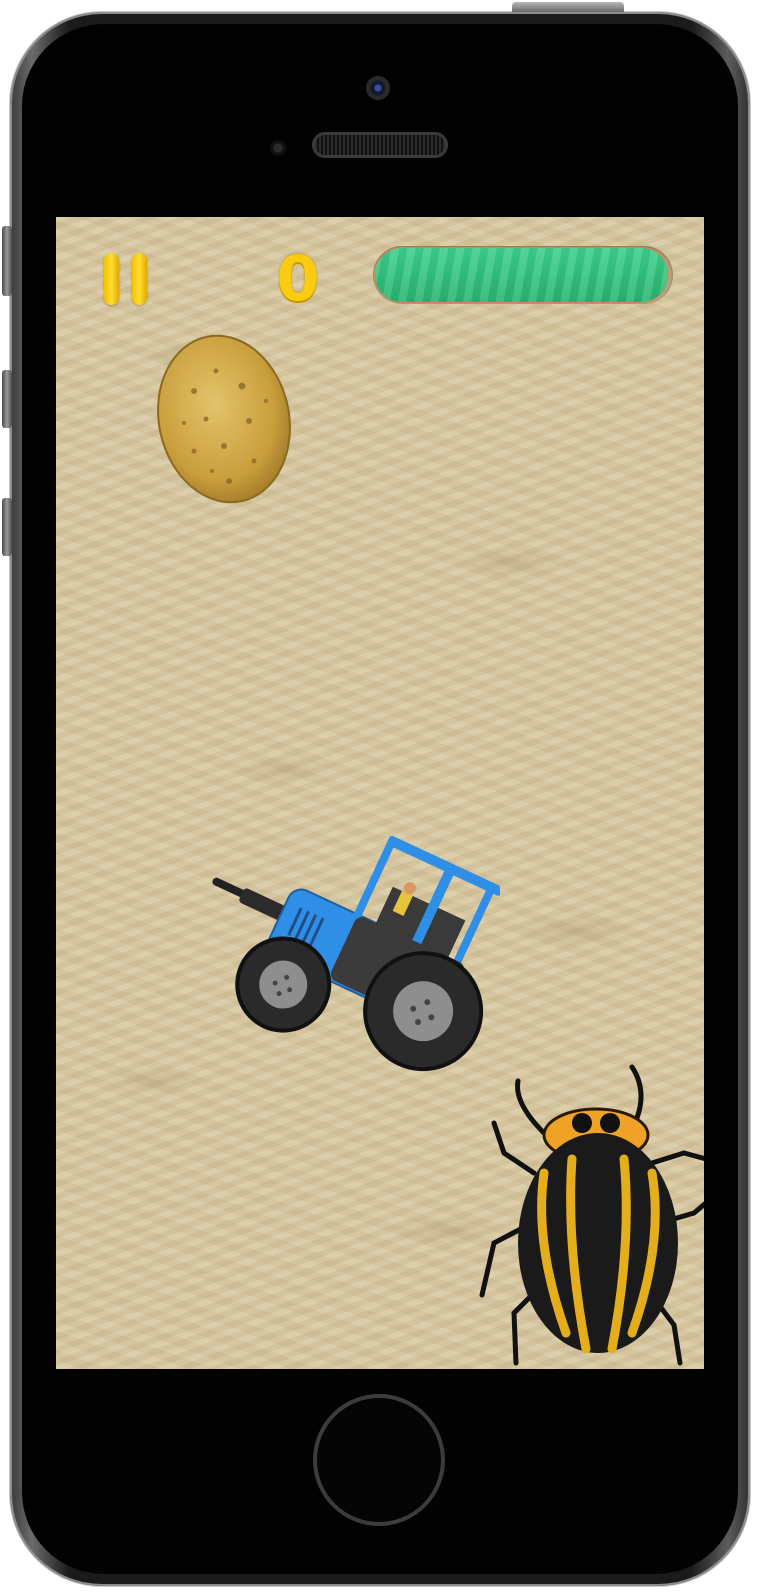 This screenshot has height=1595, width=761. I want to click on front-camera, so click(378, 88).